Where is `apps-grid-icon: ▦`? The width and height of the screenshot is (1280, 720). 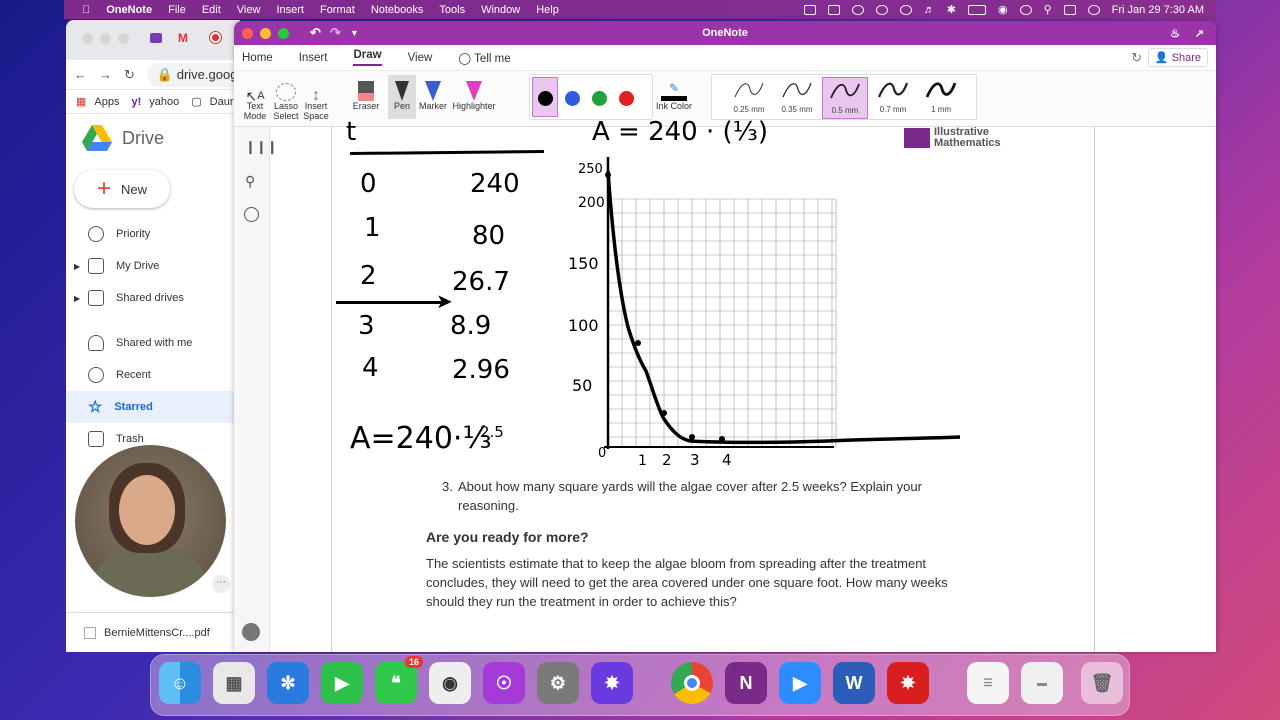
apps-grid-icon: ▦ is located at coordinates (81, 101).